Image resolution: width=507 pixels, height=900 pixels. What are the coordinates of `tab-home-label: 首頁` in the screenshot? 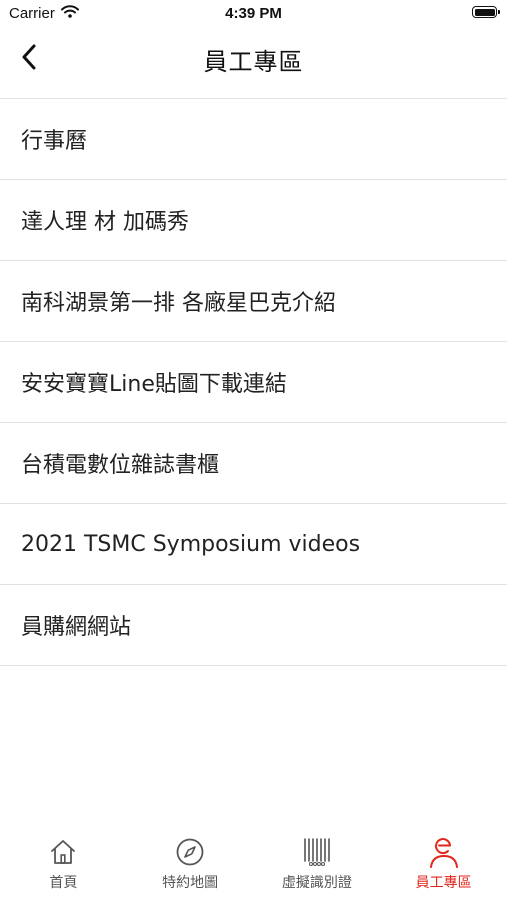 It's located at (63, 883).